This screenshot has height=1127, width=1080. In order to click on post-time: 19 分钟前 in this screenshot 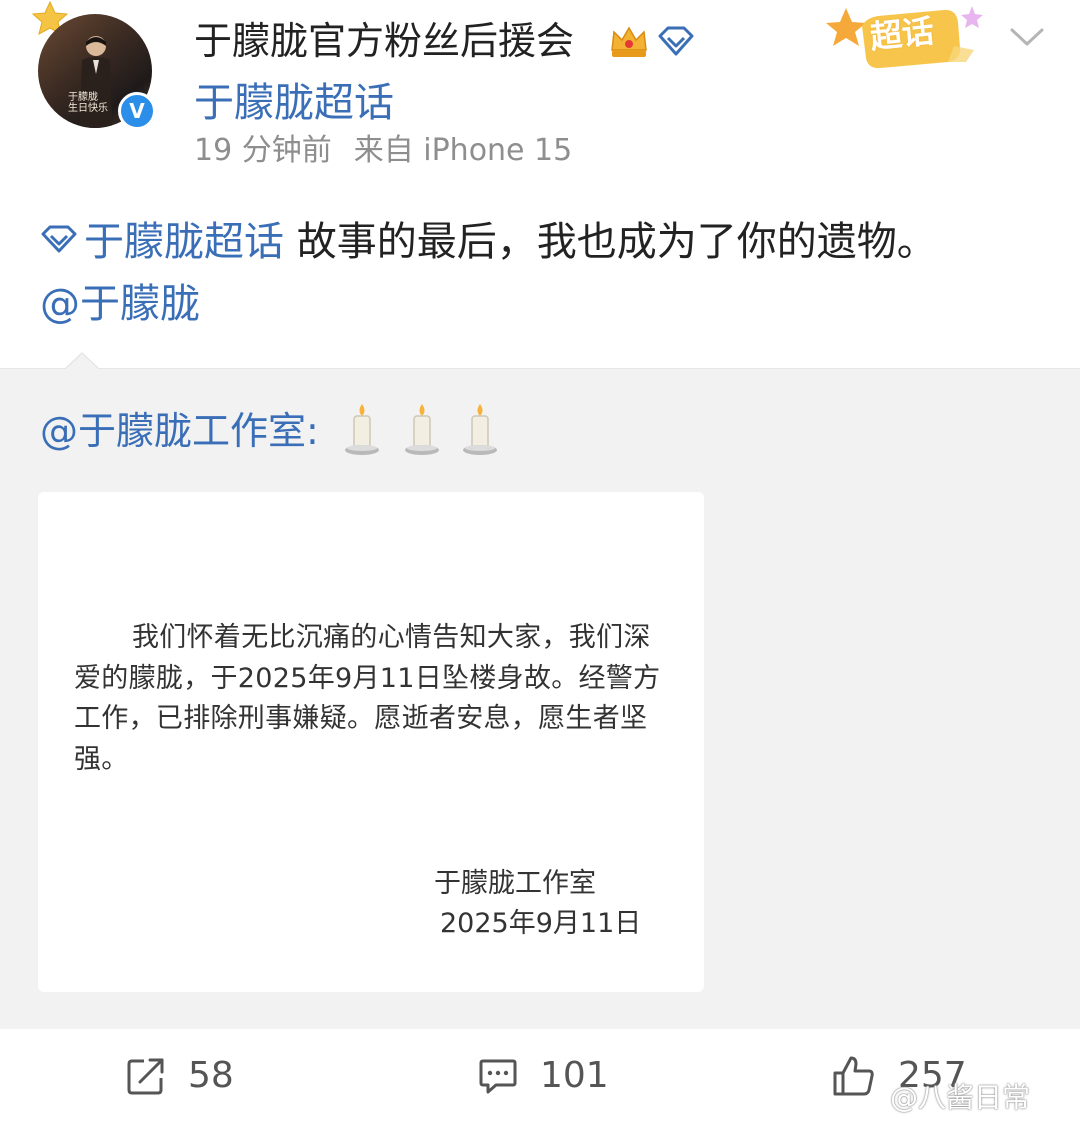, I will do `click(263, 150)`.